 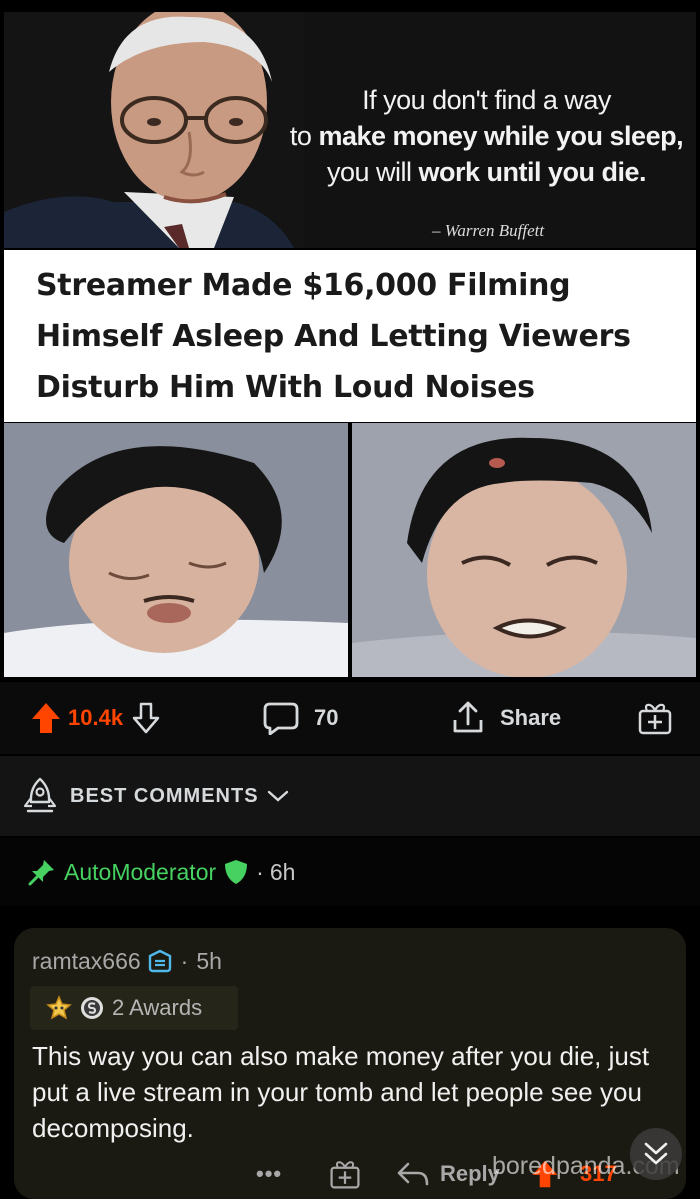 I want to click on quote-line-3: you will work until you die., so click(x=486, y=172).